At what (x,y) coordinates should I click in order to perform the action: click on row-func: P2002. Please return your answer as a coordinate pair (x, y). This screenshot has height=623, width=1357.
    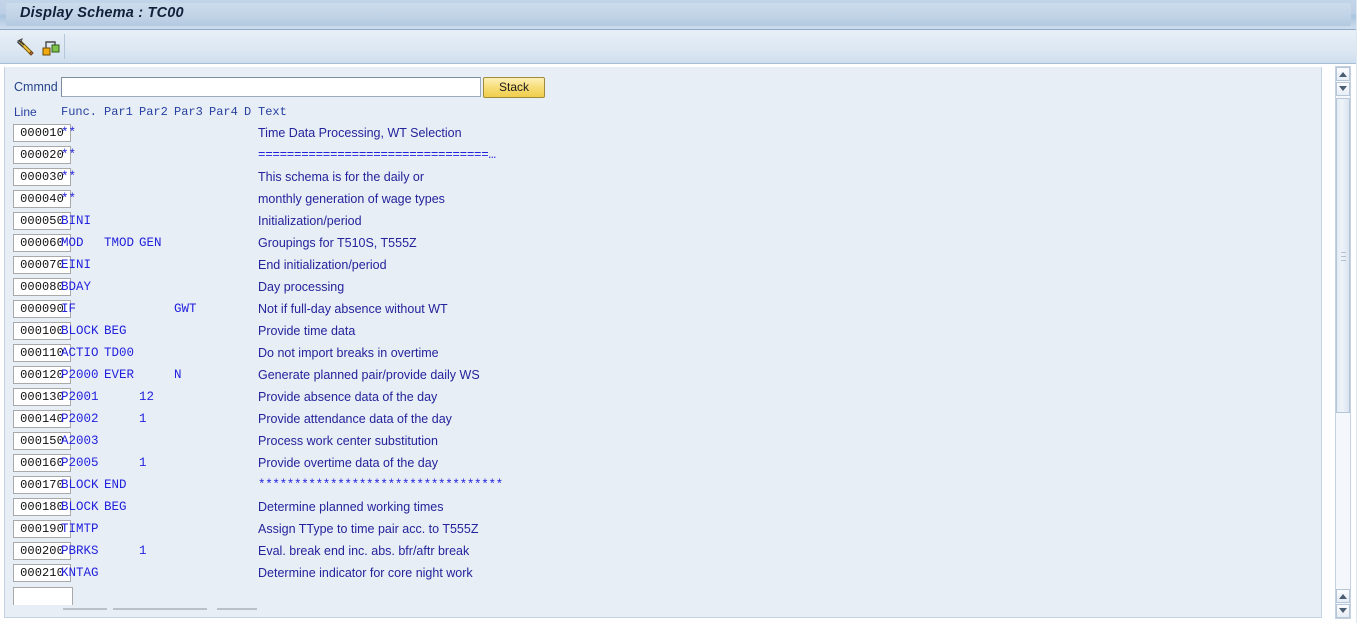
    Looking at the image, I should click on (80, 419).